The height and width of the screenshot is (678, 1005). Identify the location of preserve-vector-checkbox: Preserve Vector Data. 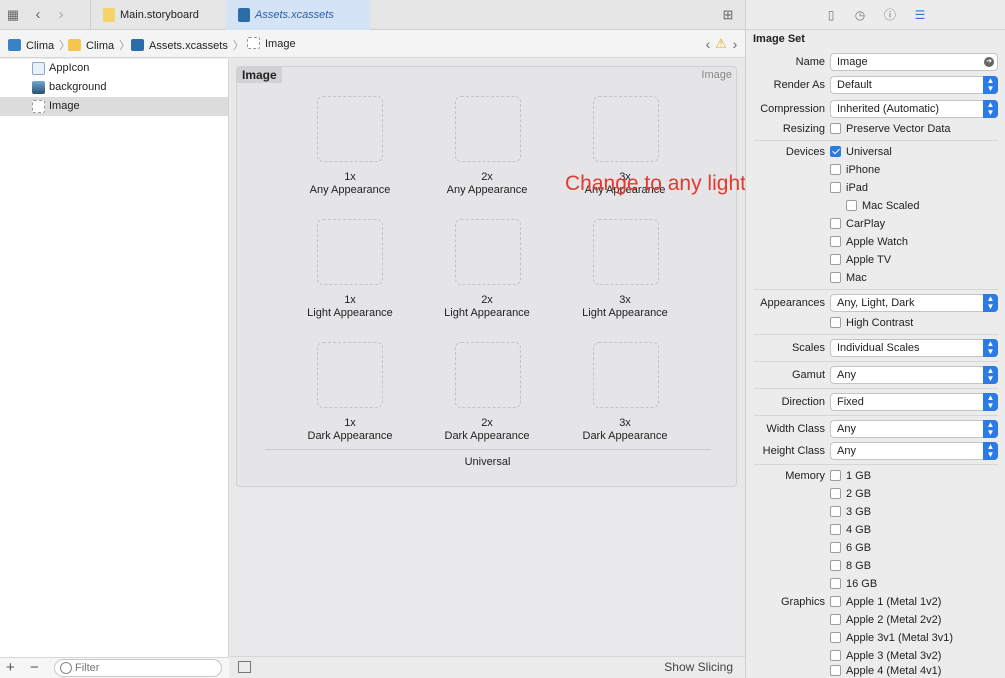
(890, 129).